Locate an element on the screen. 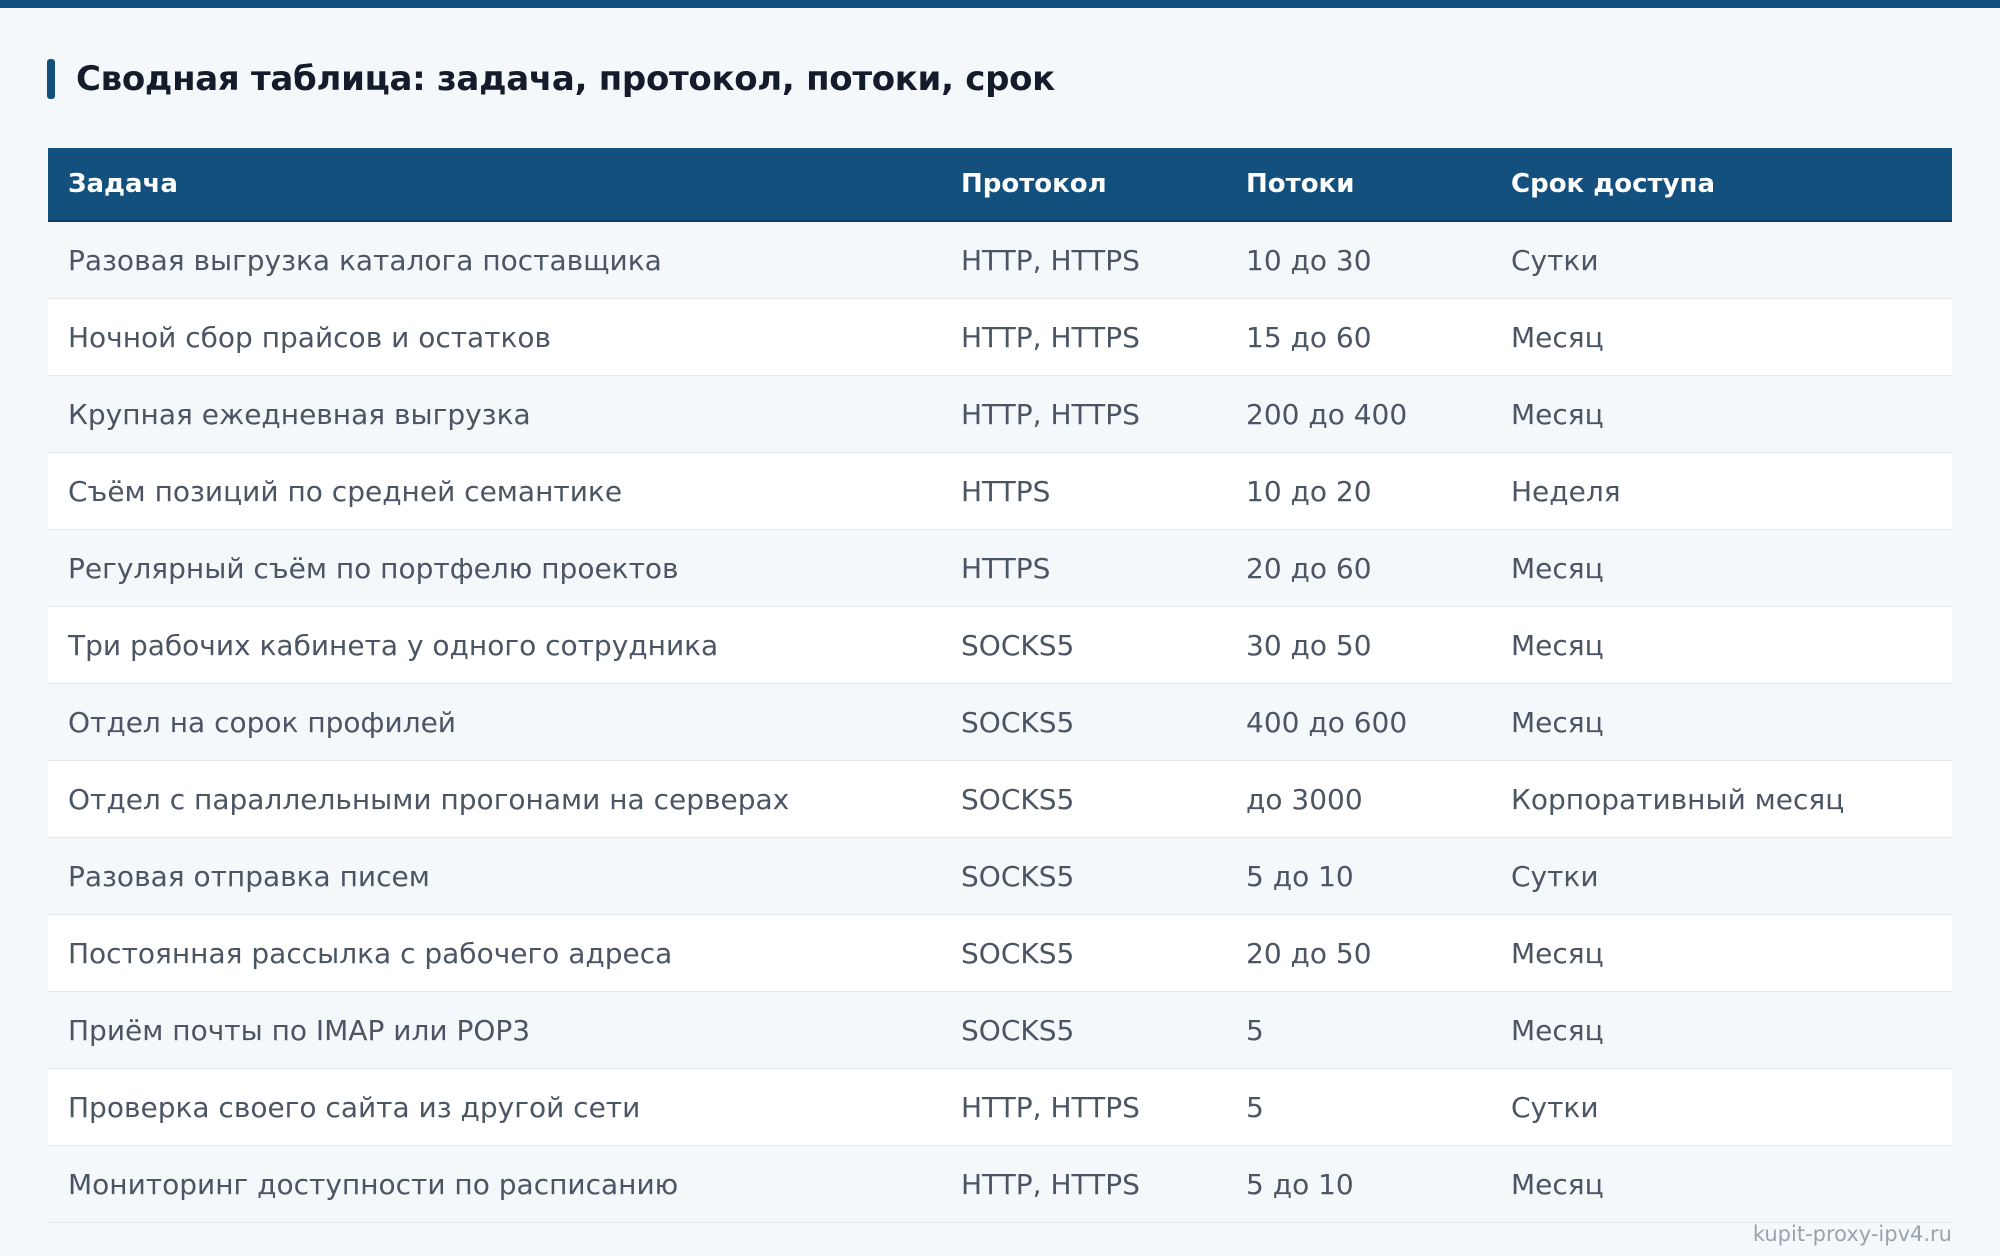 The image size is (2000, 1256). threads-cell: до 3000 is located at coordinates (1304, 799).